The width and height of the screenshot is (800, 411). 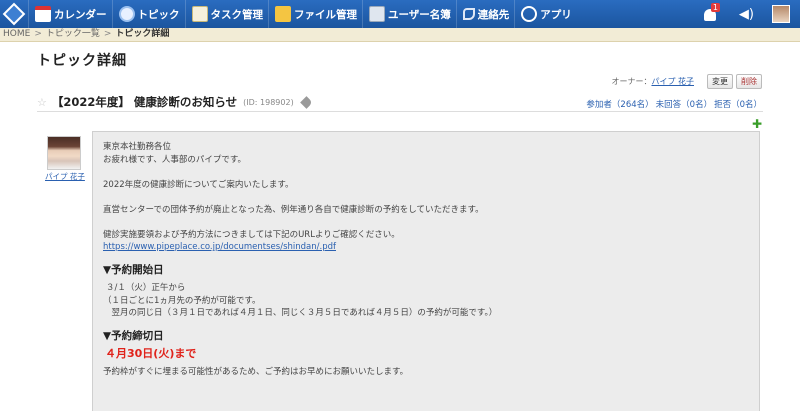 I want to click on nav-contacts: 連絡先, so click(x=485, y=14).